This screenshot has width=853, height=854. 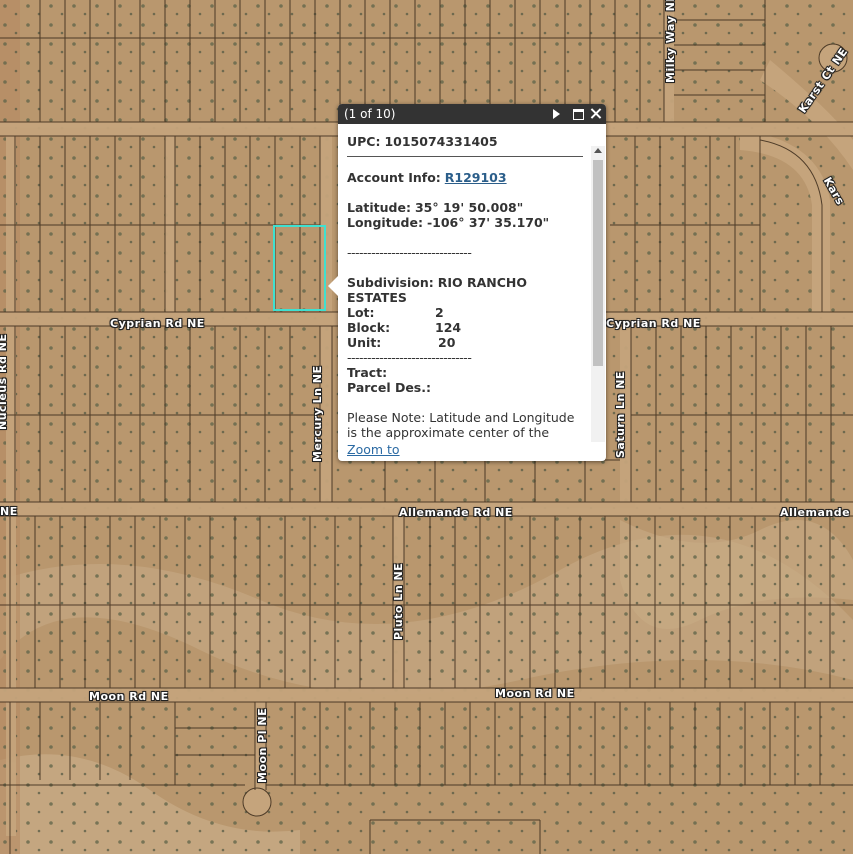 I want to click on road-label-allemande-left: NE, so click(x=9, y=511).